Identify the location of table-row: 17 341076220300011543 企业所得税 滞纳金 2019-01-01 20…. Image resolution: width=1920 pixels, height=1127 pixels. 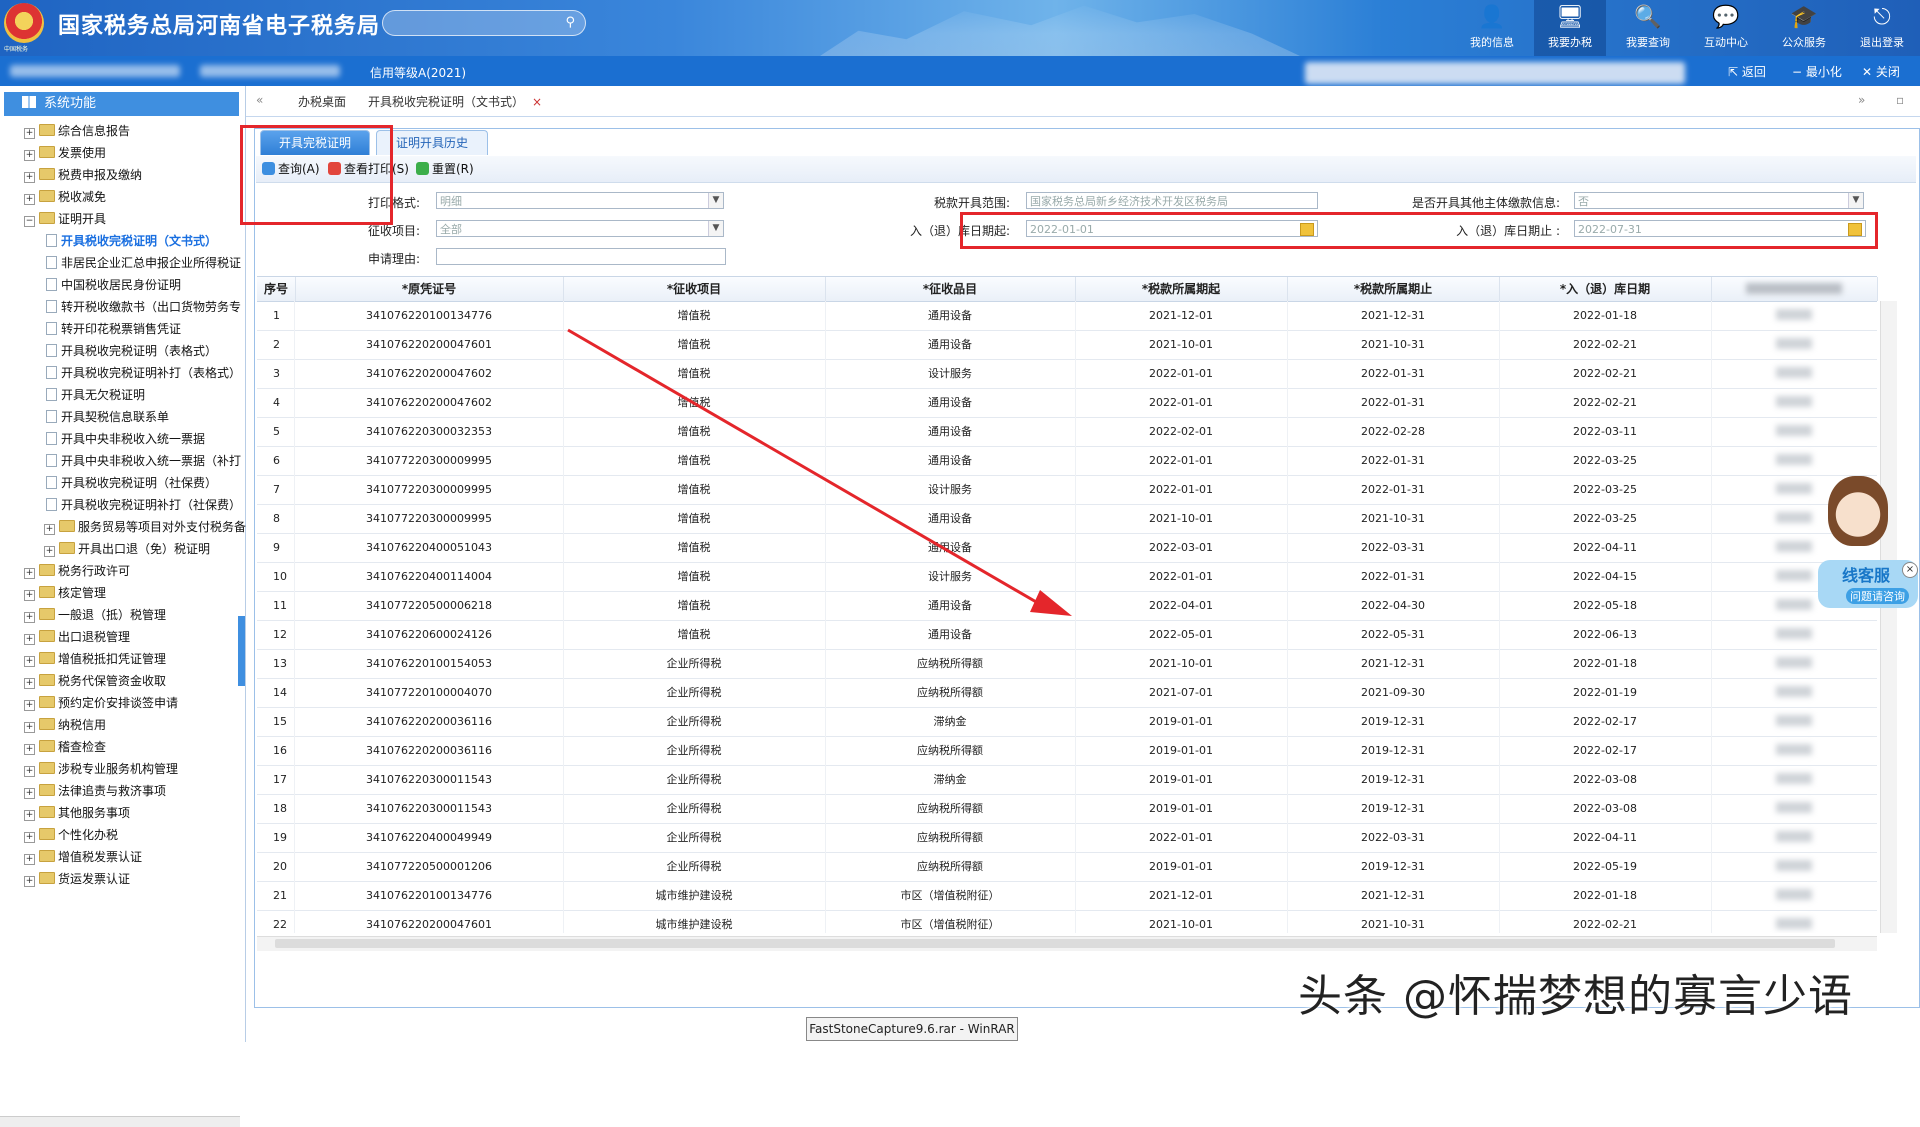
(1067, 780).